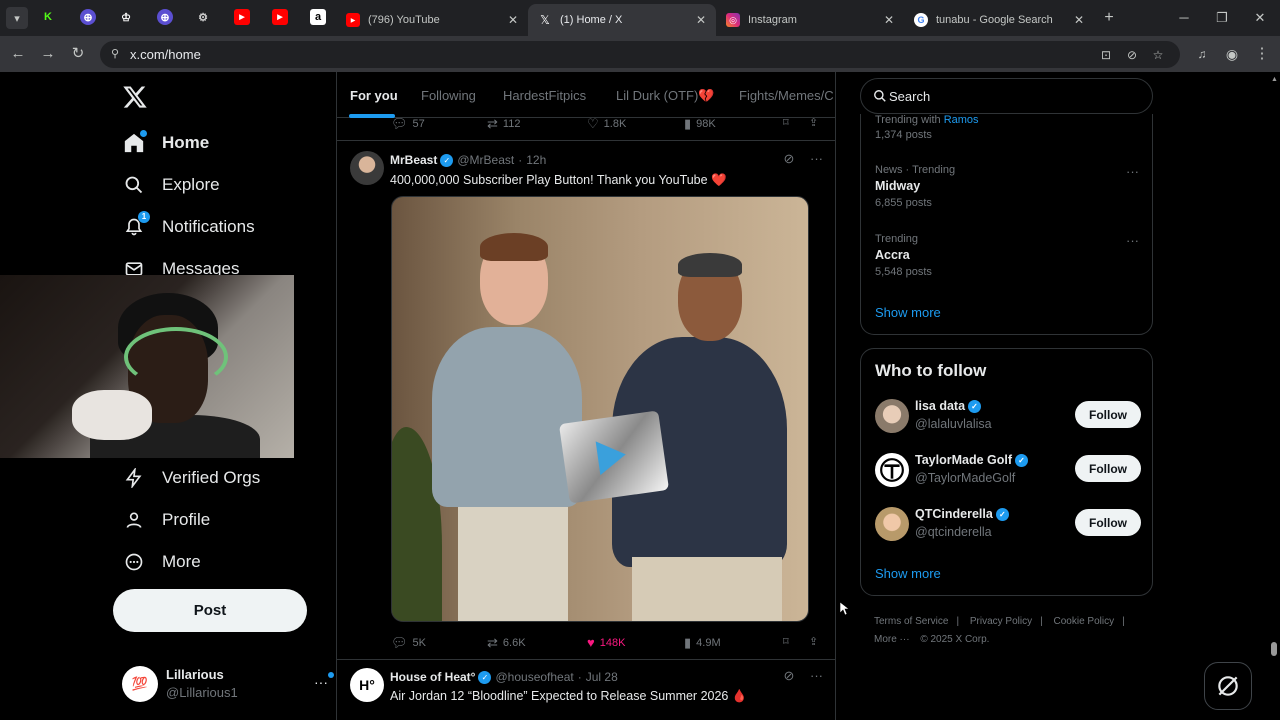 The height and width of the screenshot is (720, 1280). I want to click on url-text: x.com/home, so click(165, 54).